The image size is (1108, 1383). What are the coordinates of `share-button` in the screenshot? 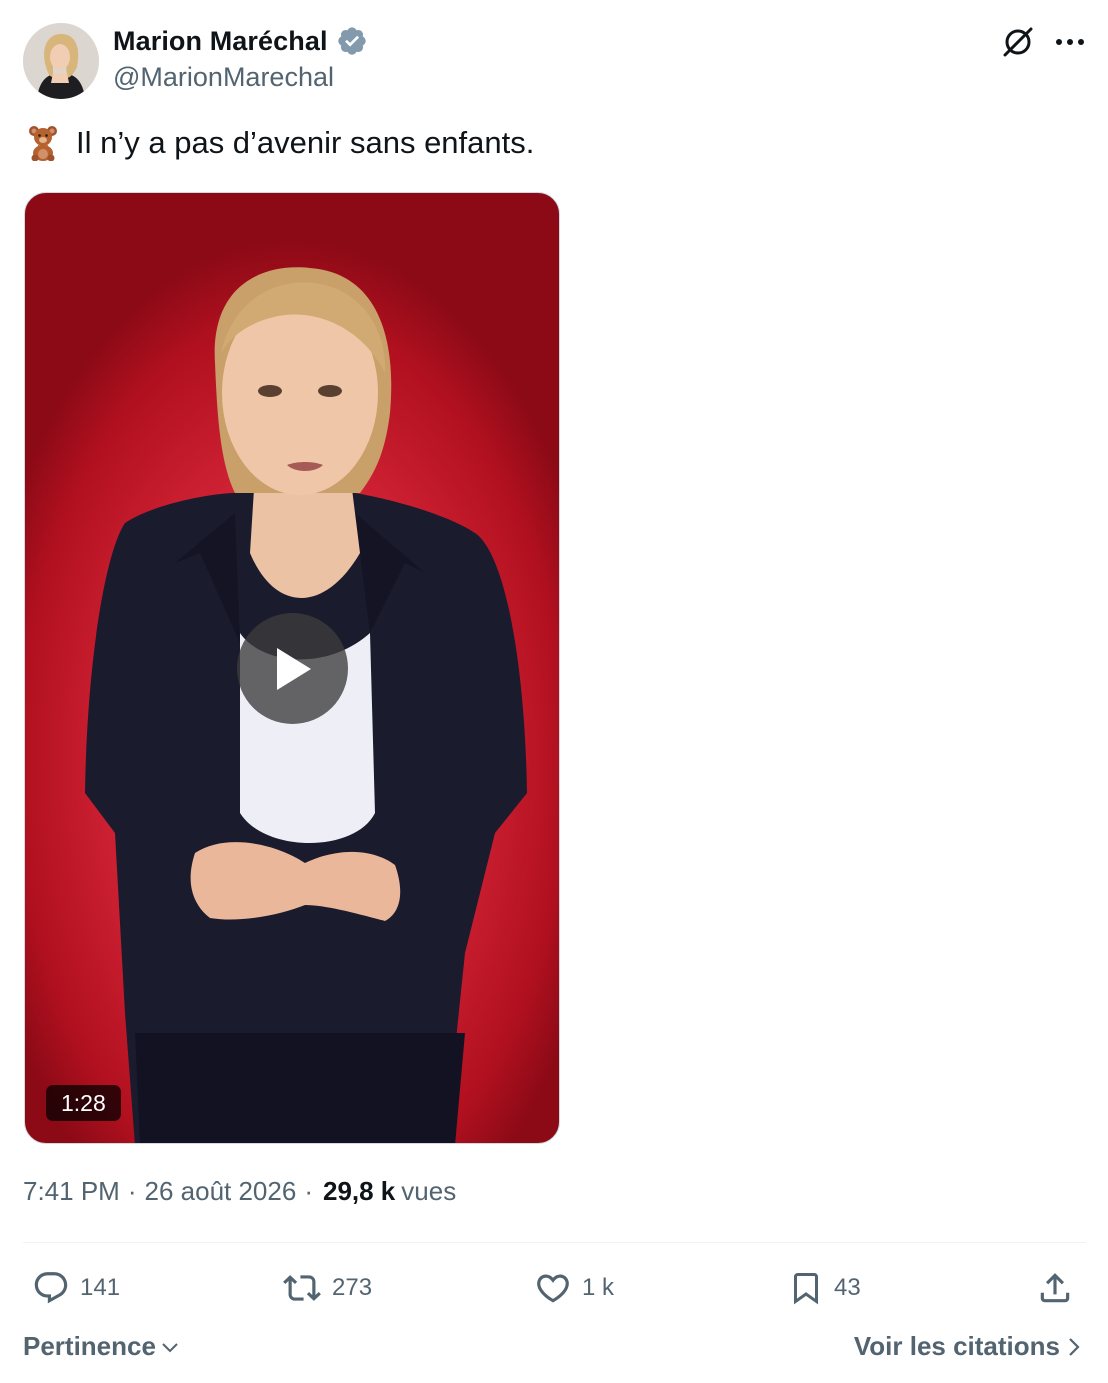 It's located at (1055, 1288).